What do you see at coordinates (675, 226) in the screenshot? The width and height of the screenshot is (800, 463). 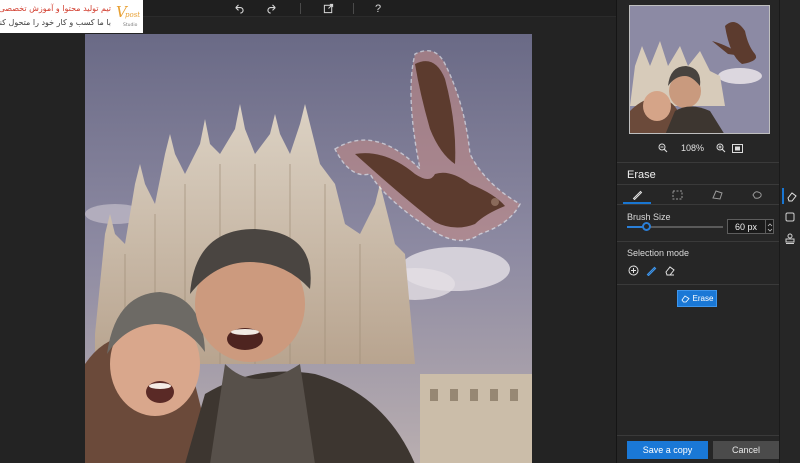 I see `brush-size-slider` at bounding box center [675, 226].